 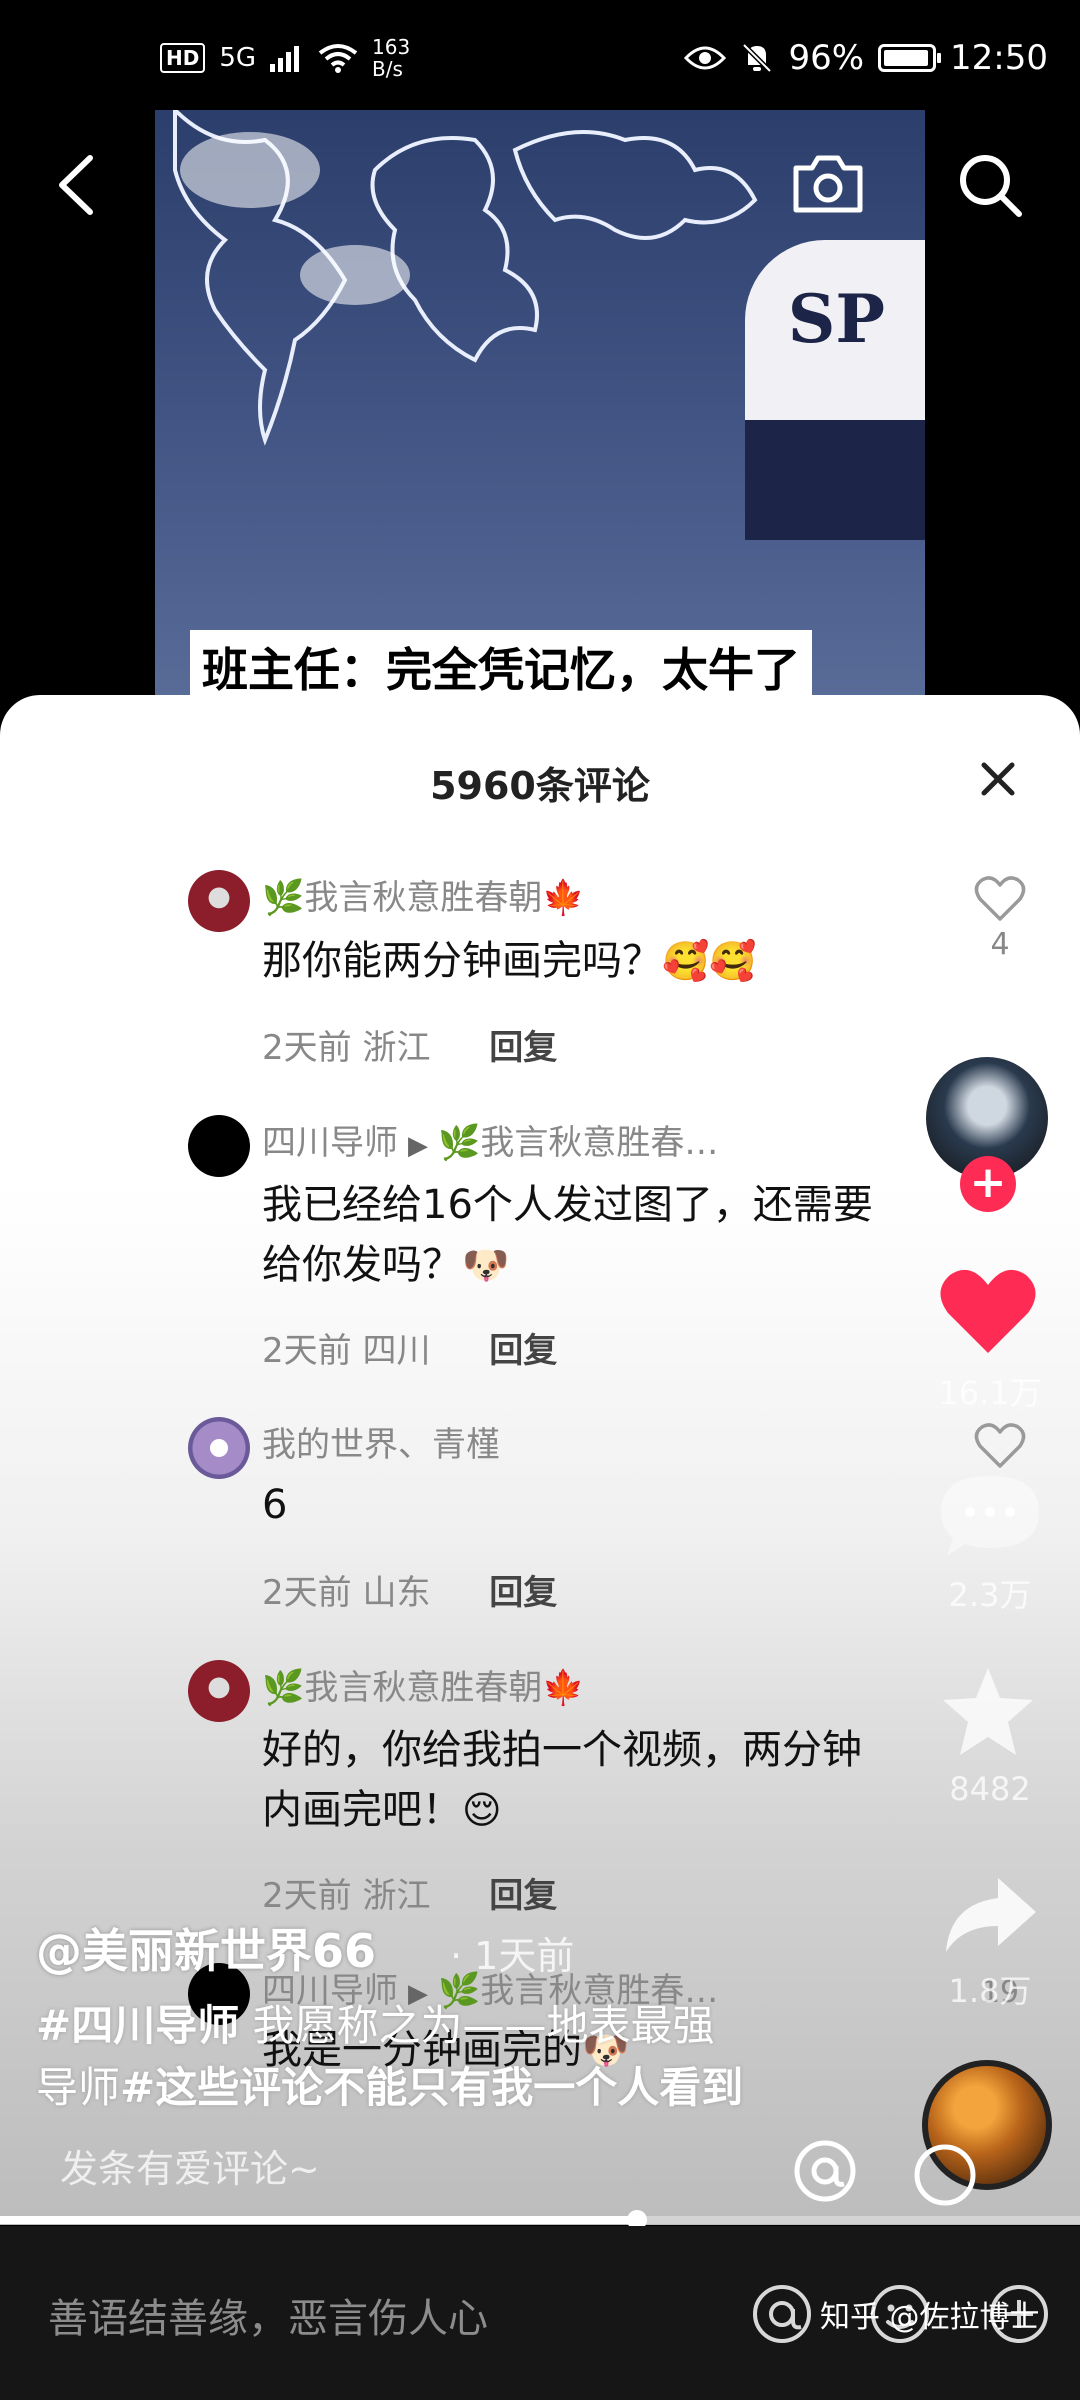 What do you see at coordinates (828, 183) in the screenshot?
I see `camera-icon` at bounding box center [828, 183].